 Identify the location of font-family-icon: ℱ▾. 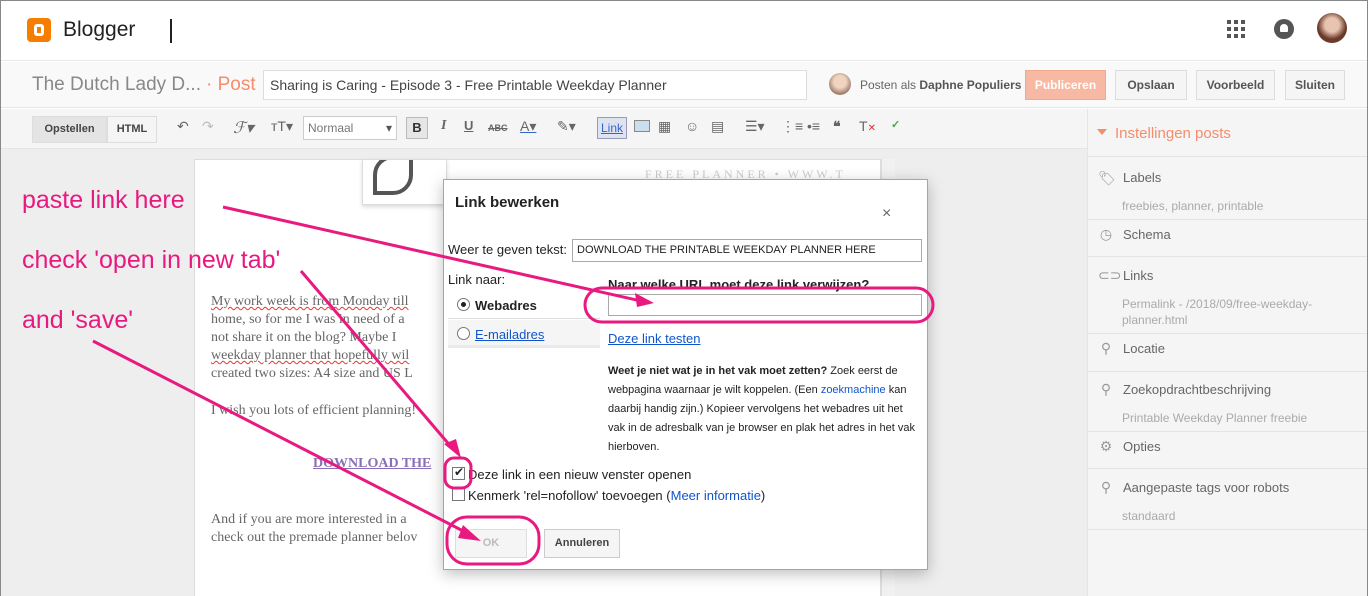
(243, 128).